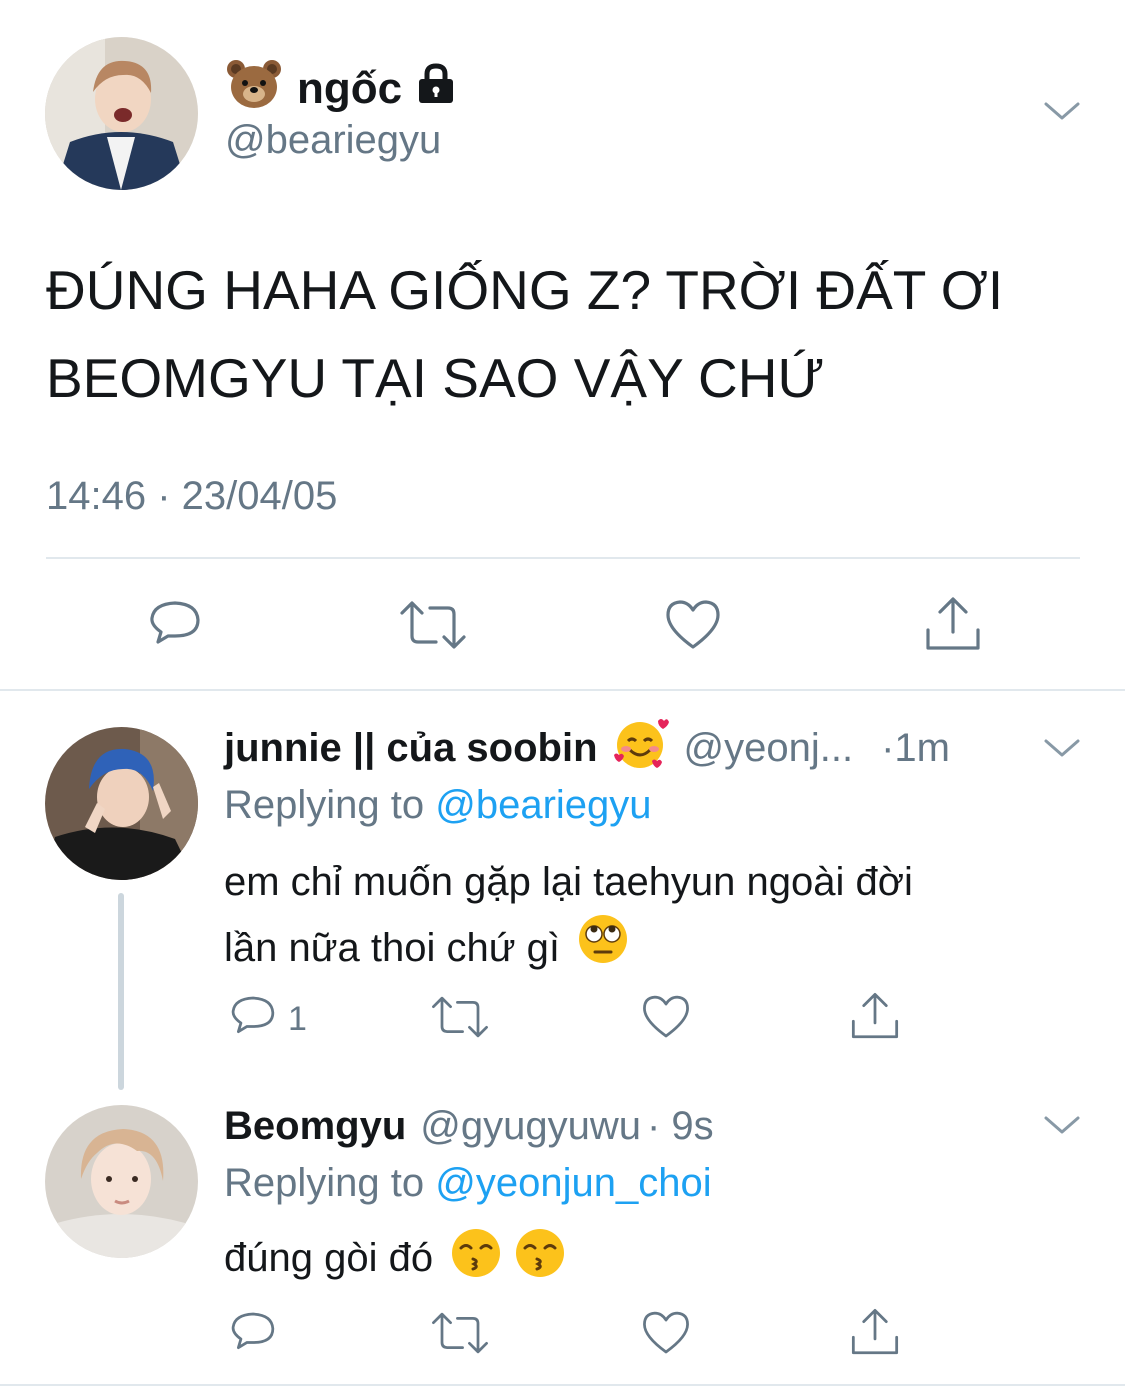  What do you see at coordinates (392, 947) in the screenshot?
I see `reply1-text-line-2: lần nữa thoi chứ gì` at bounding box center [392, 947].